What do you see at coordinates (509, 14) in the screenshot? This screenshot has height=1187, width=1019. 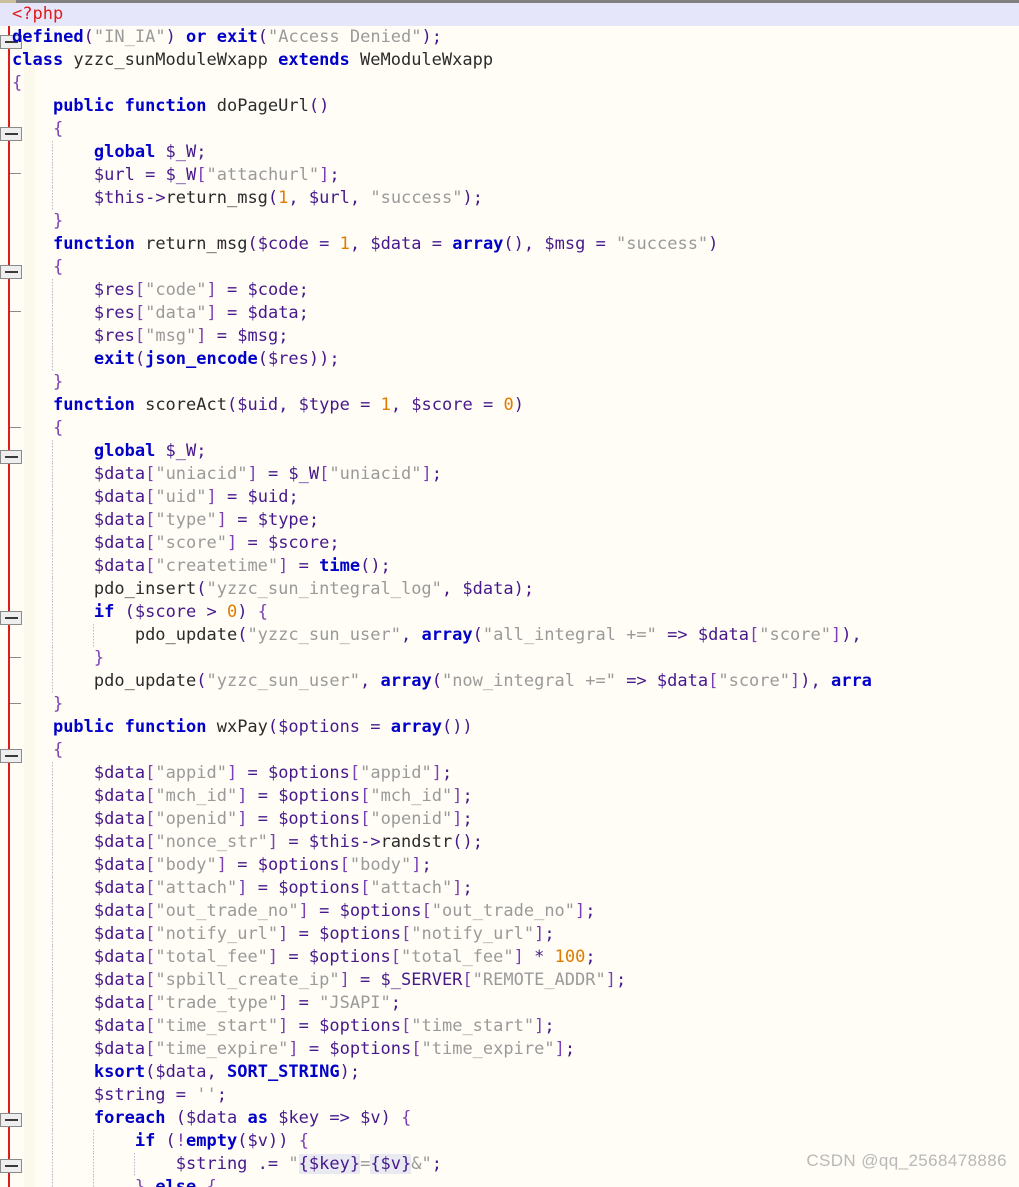 I see `code-line: <?php` at bounding box center [509, 14].